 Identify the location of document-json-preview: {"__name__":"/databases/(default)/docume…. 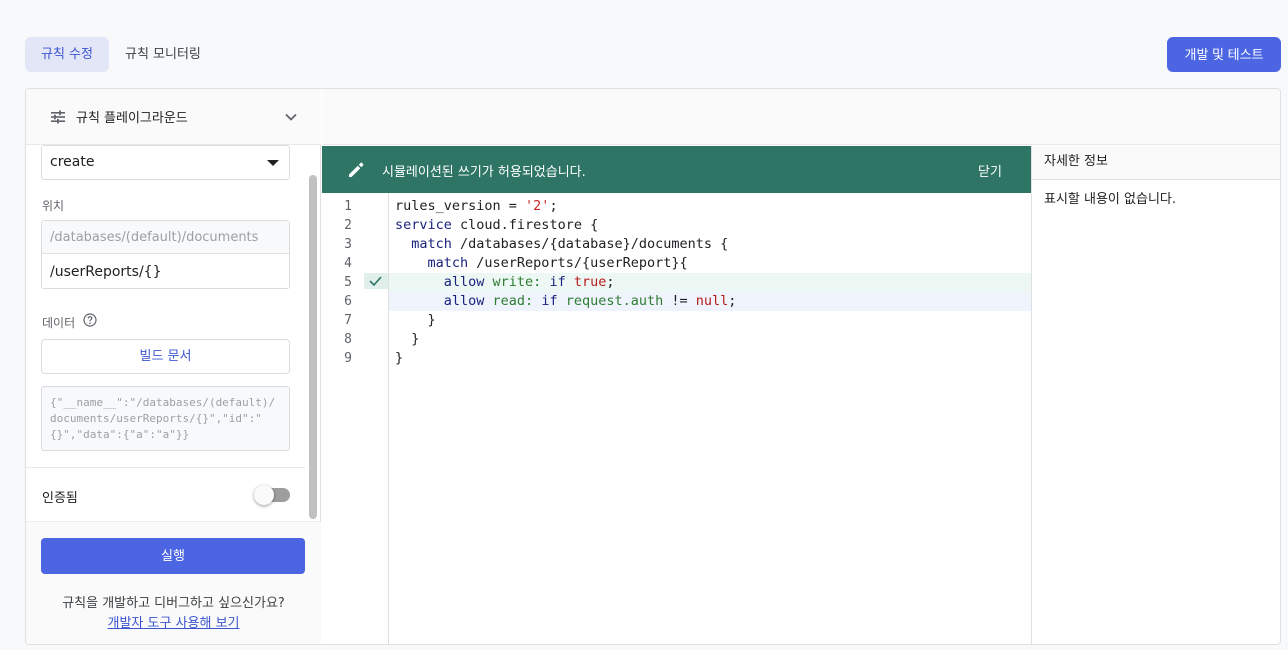
(165, 418).